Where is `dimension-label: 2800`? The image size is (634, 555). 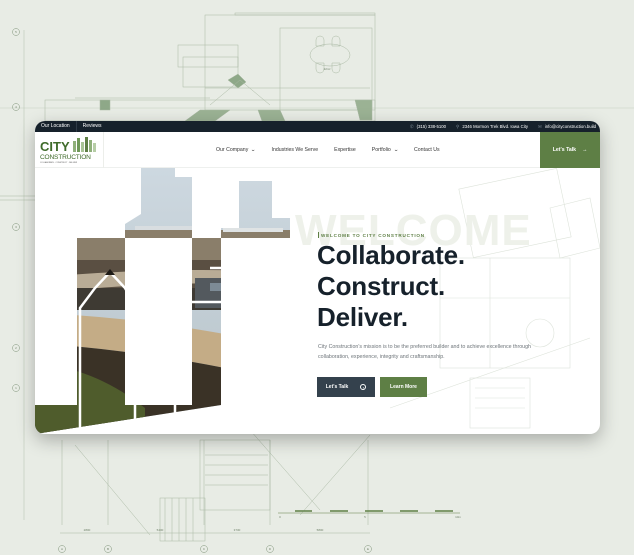
dimension-label: 2800 is located at coordinates (87, 530).